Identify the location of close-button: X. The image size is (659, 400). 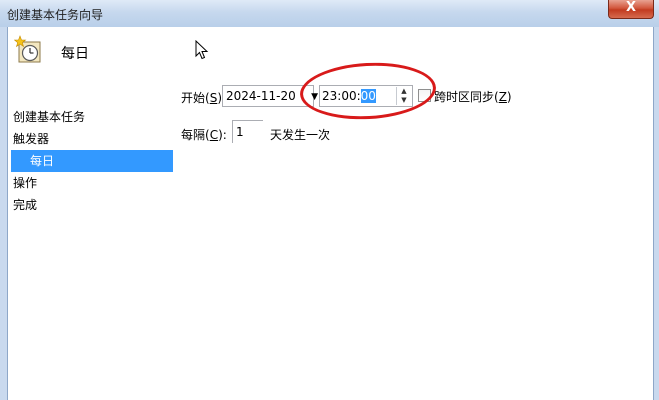
(631, 9).